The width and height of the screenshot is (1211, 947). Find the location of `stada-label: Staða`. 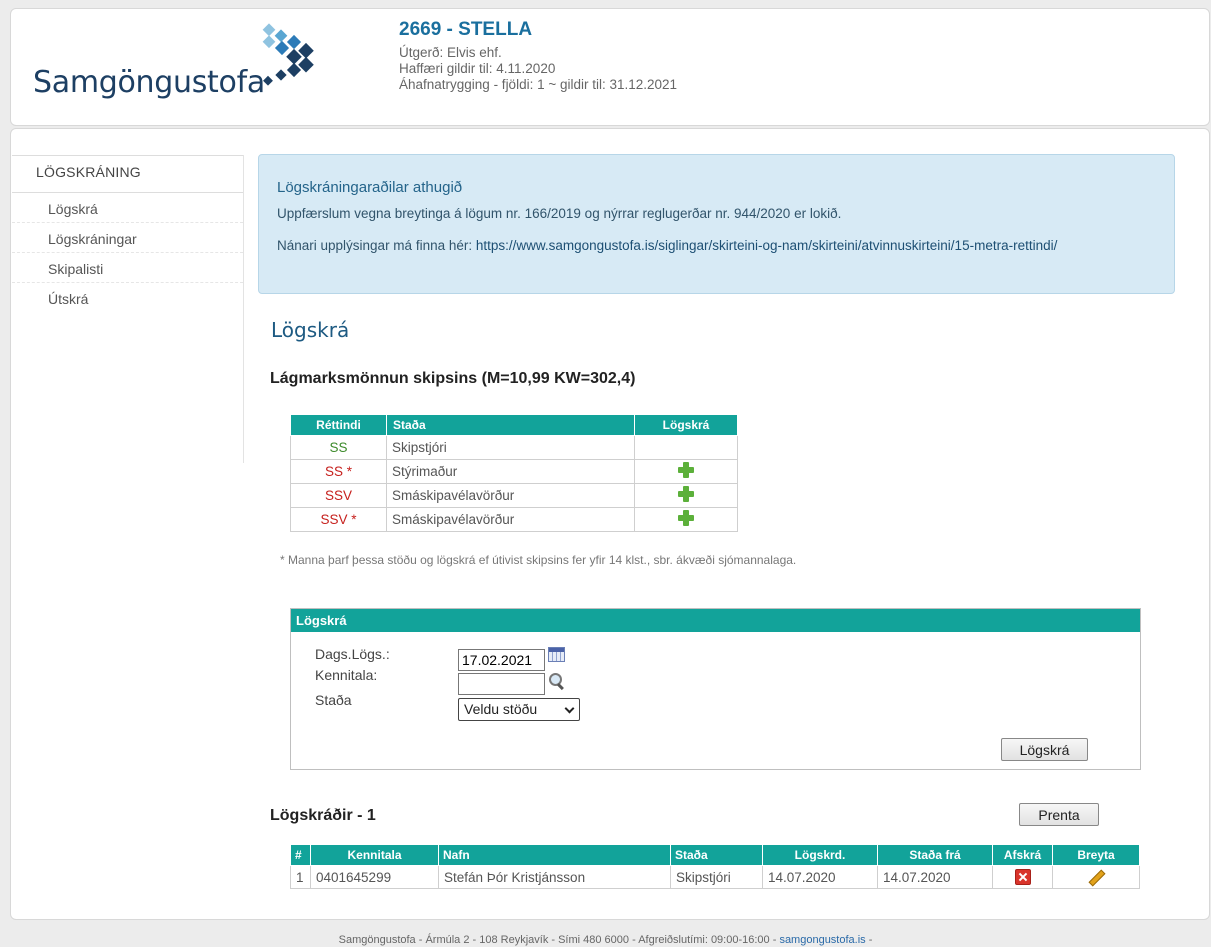

stada-label: Staða is located at coordinates (333, 700).